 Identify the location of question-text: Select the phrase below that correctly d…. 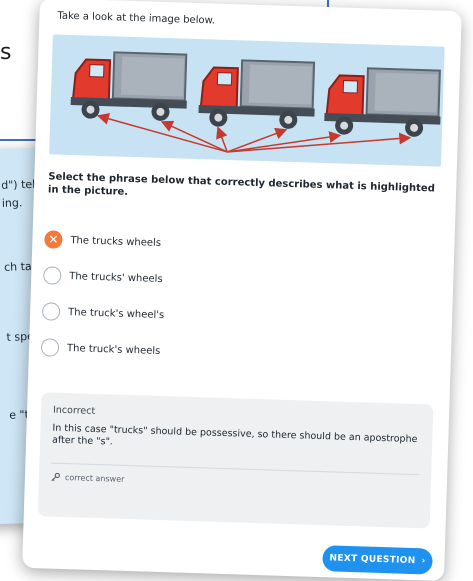
(241, 184).